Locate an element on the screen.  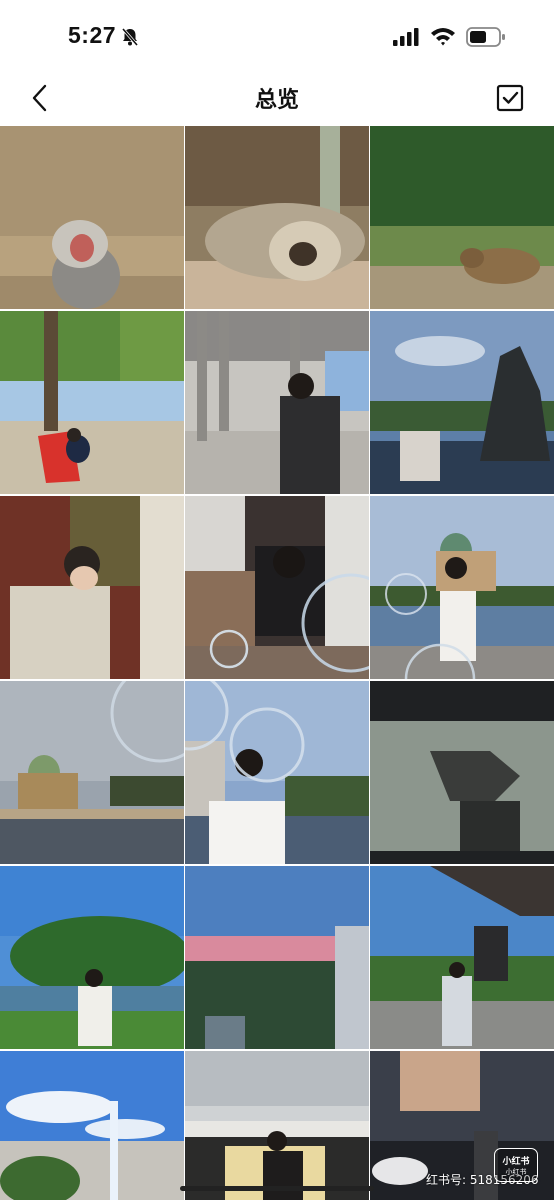
lake-park-photo is located at coordinates (92, 957).